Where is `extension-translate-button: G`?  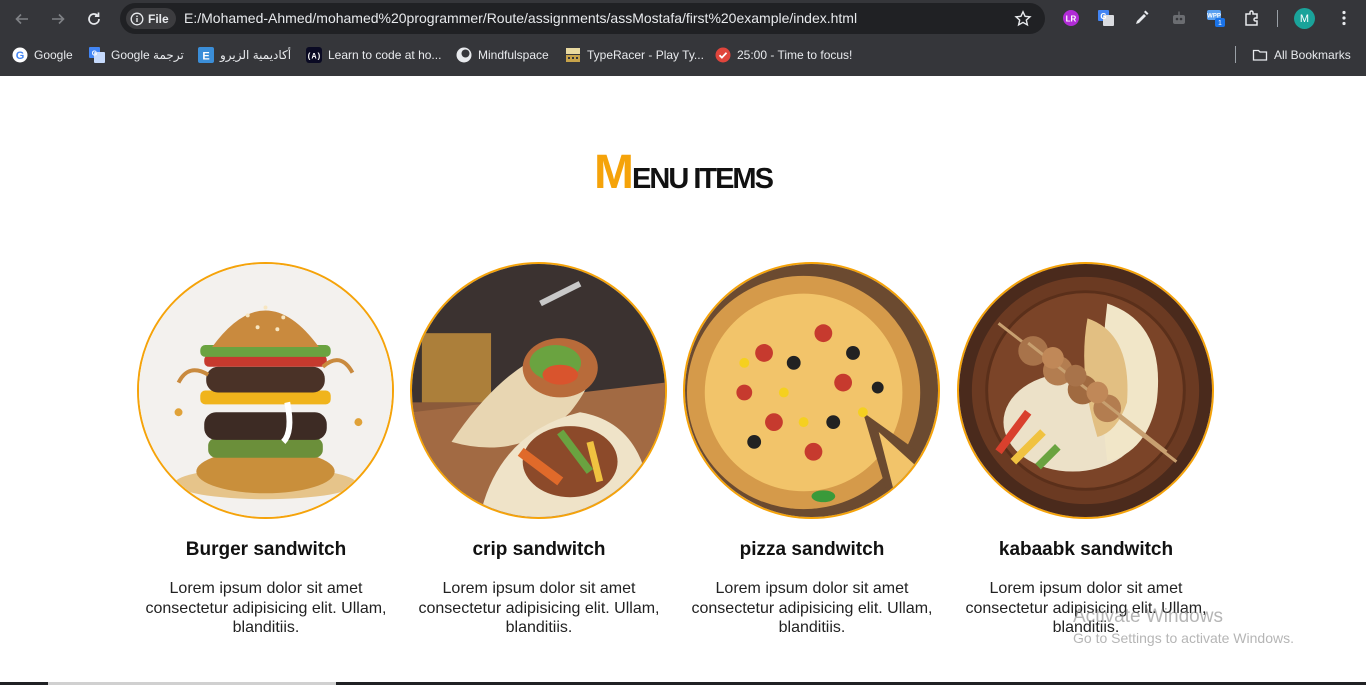 extension-translate-button: G is located at coordinates (1106, 18).